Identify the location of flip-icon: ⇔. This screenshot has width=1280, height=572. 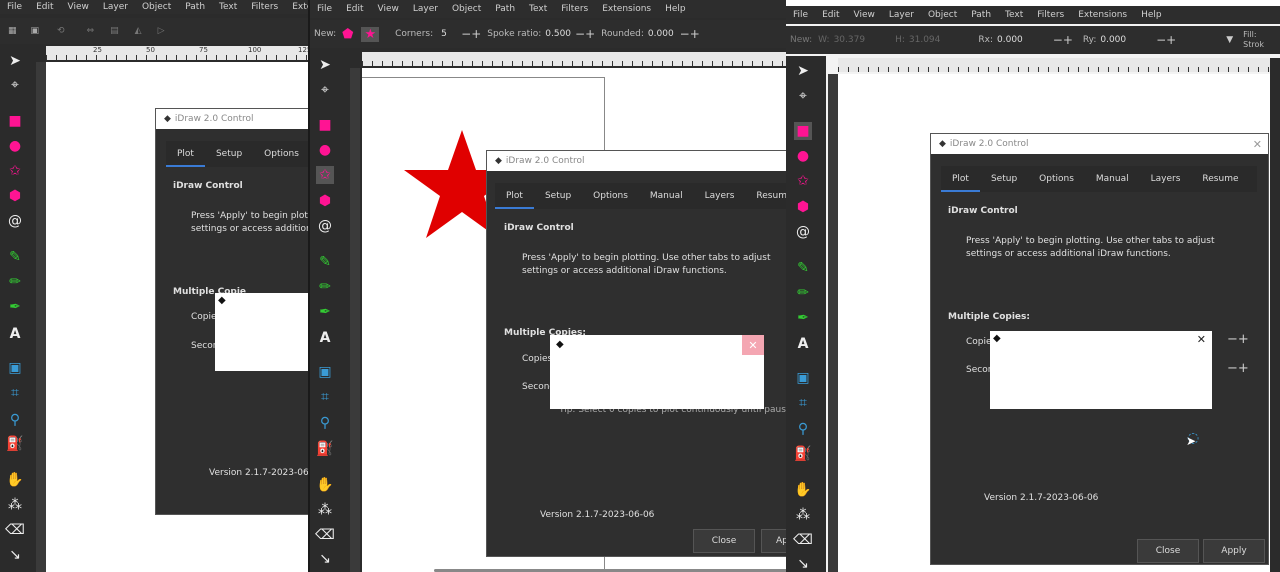
(91, 31).